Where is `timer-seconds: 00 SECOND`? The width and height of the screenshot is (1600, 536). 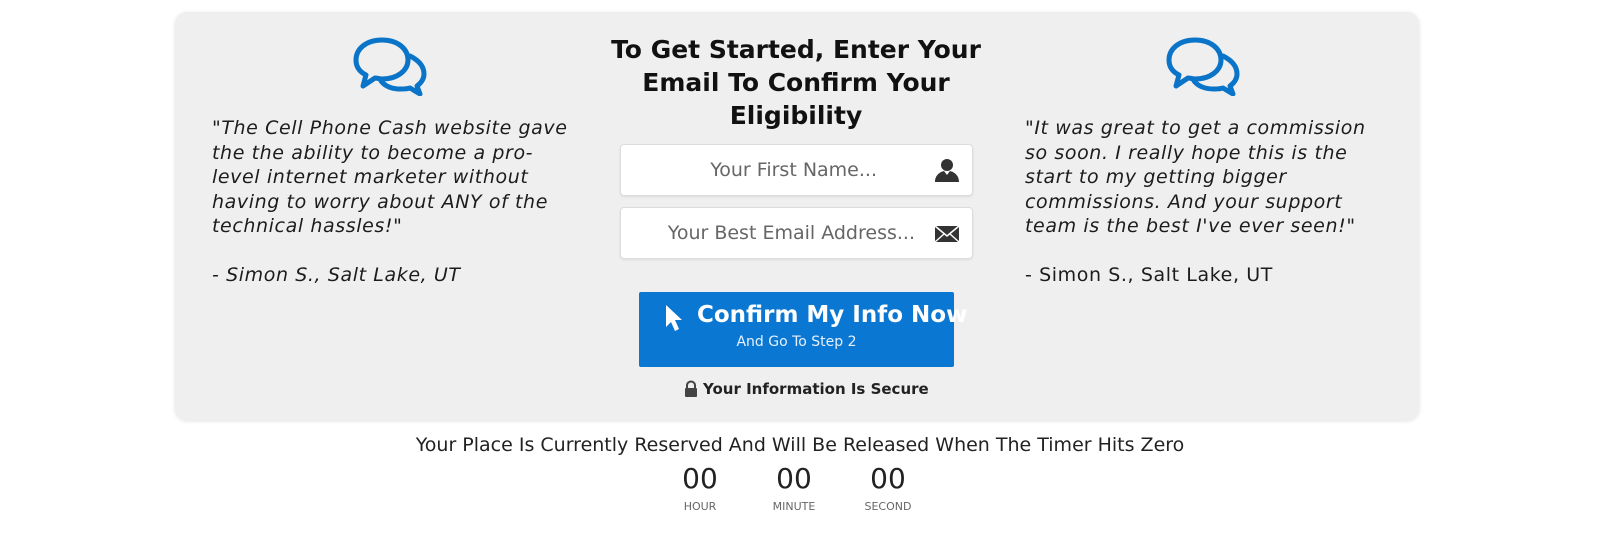 timer-seconds: 00 SECOND is located at coordinates (888, 487).